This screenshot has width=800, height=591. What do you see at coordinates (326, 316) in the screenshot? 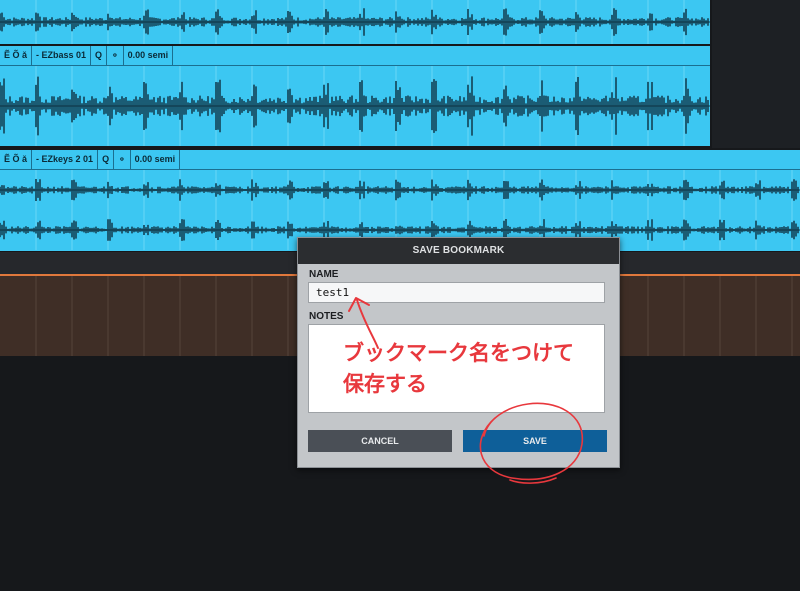
I see `notes-label: NOTES` at bounding box center [326, 316].